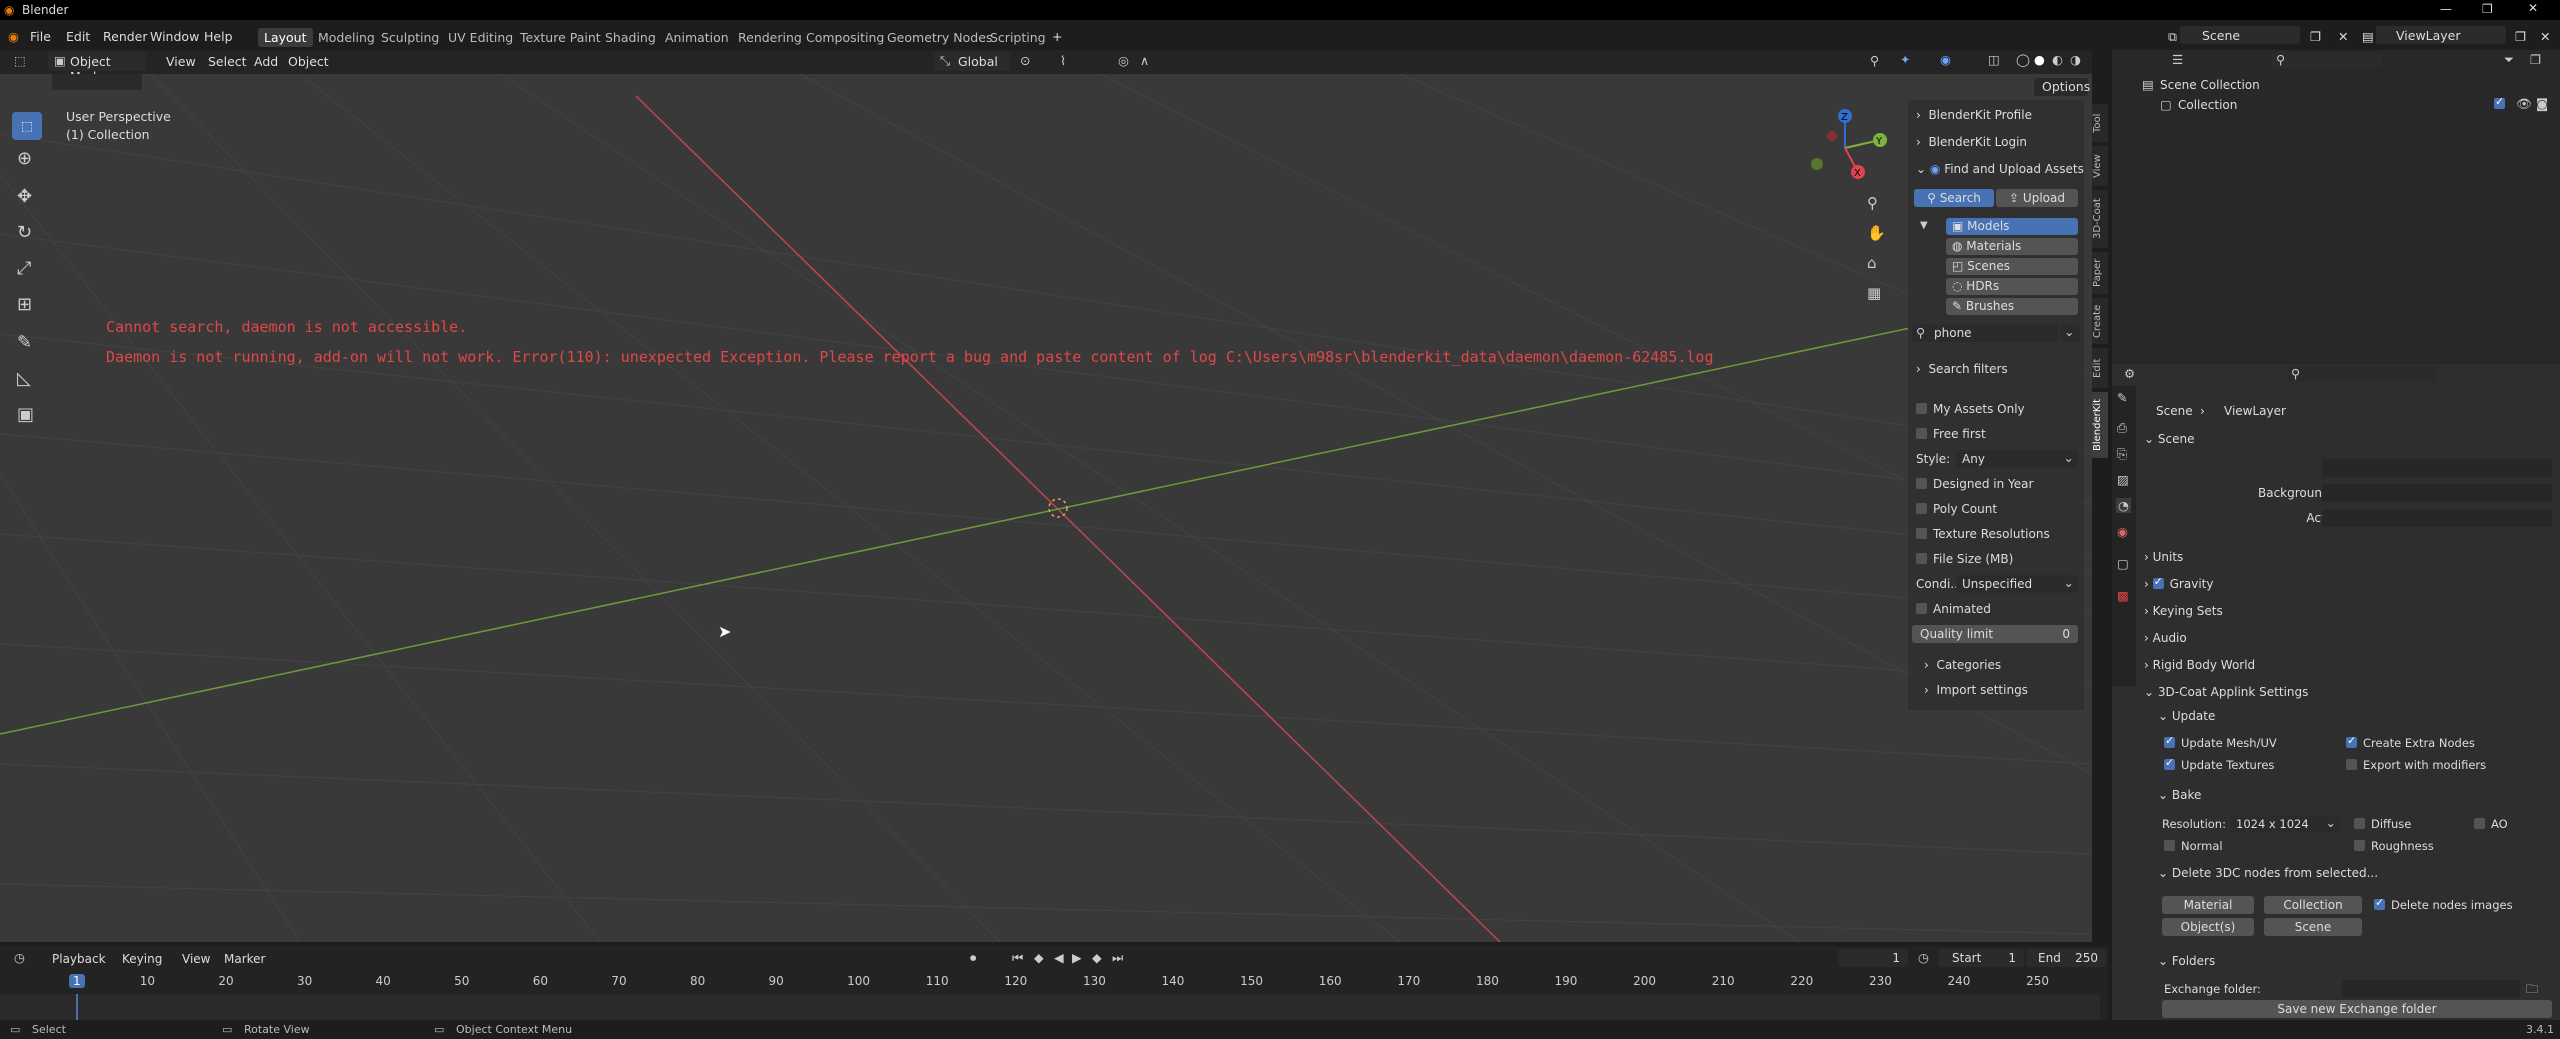  I want to click on collection-label: Collection, so click(2207, 105).